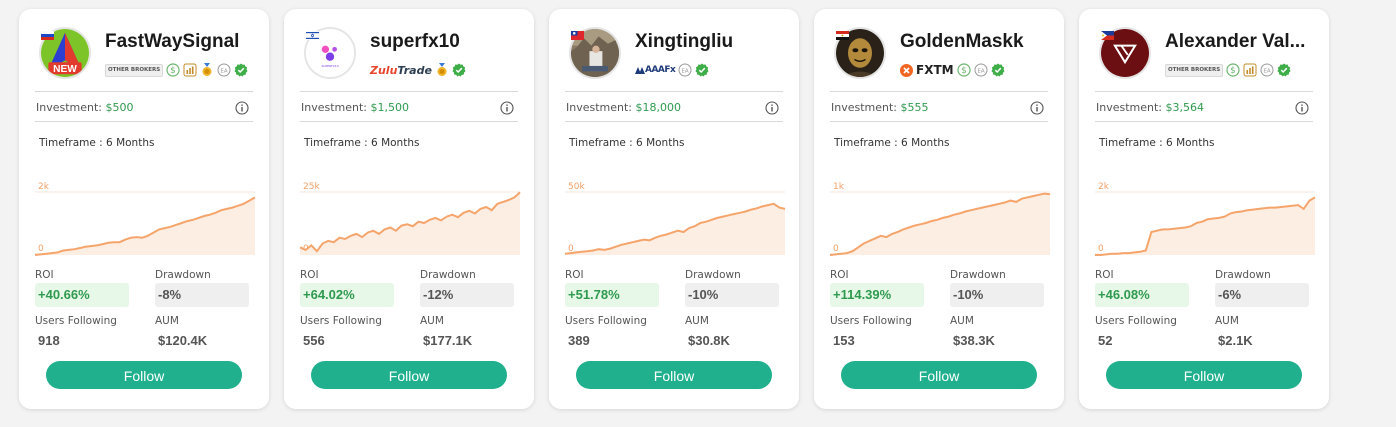 This screenshot has width=1396, height=427. Describe the element at coordinates (839, 187) in the screenshot. I see `chart-y-tick: 1k` at that location.